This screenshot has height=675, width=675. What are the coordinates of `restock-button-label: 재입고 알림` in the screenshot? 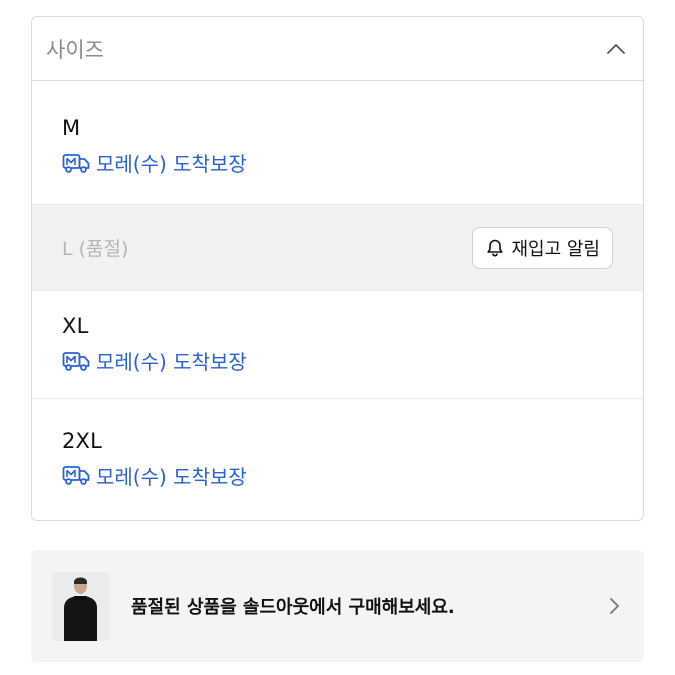 It's located at (555, 249).